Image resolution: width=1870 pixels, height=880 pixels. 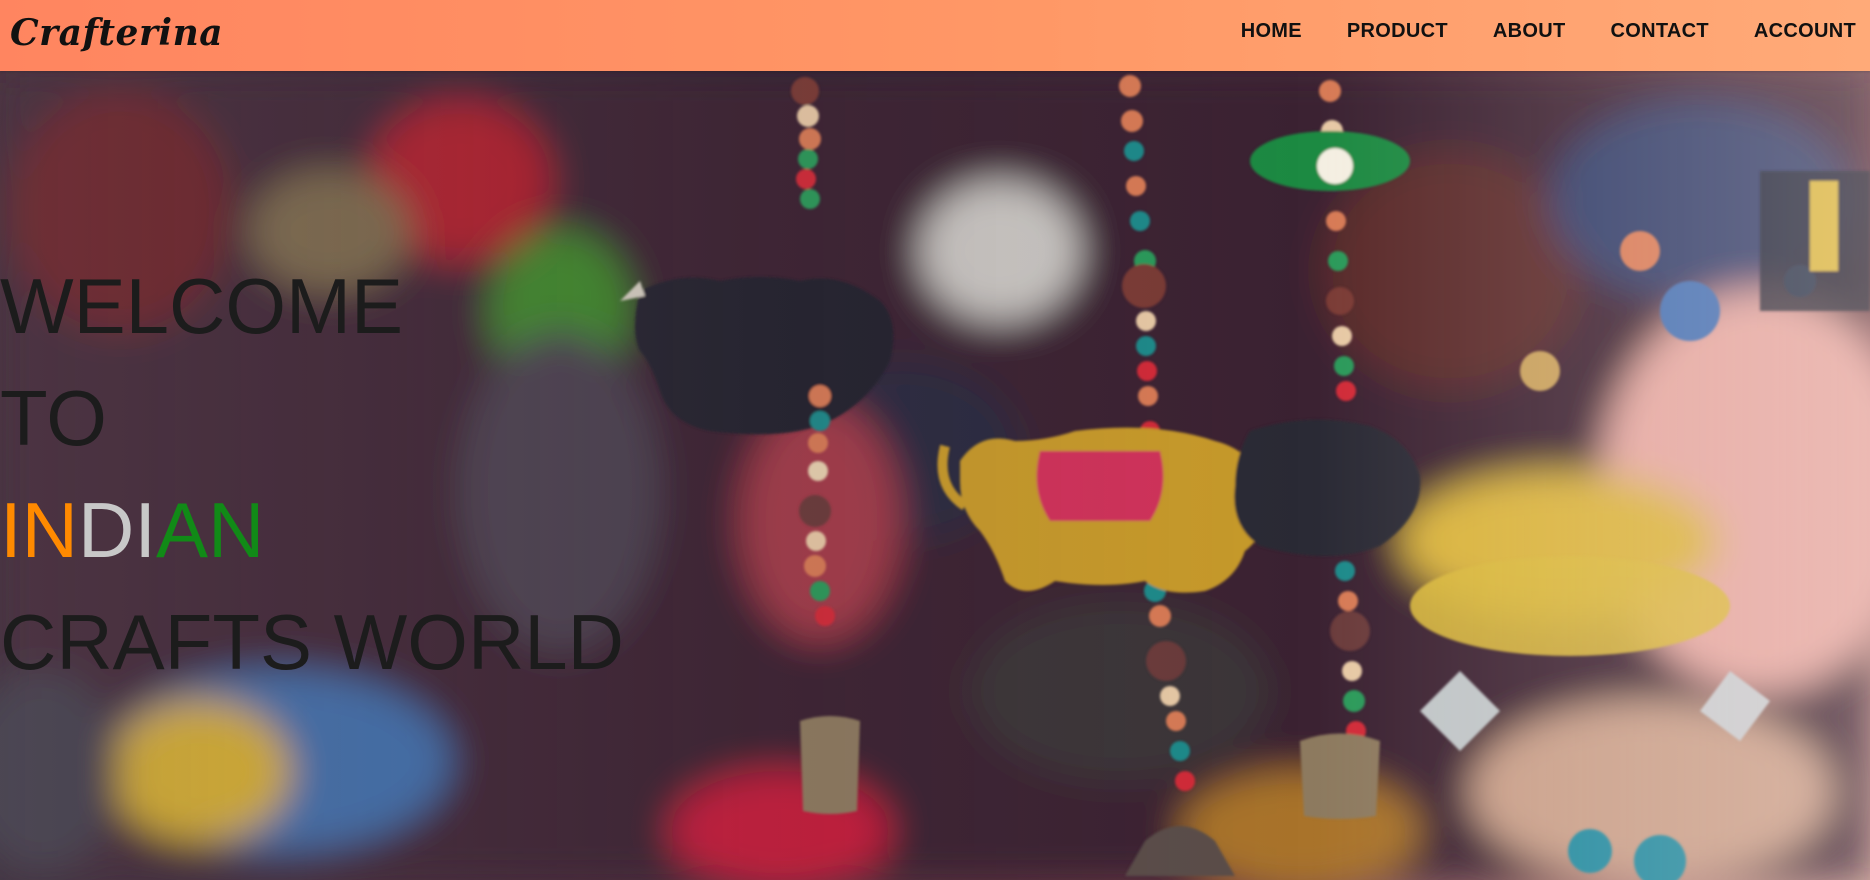 I want to click on nav-about-link: ABOUT, so click(x=1529, y=31).